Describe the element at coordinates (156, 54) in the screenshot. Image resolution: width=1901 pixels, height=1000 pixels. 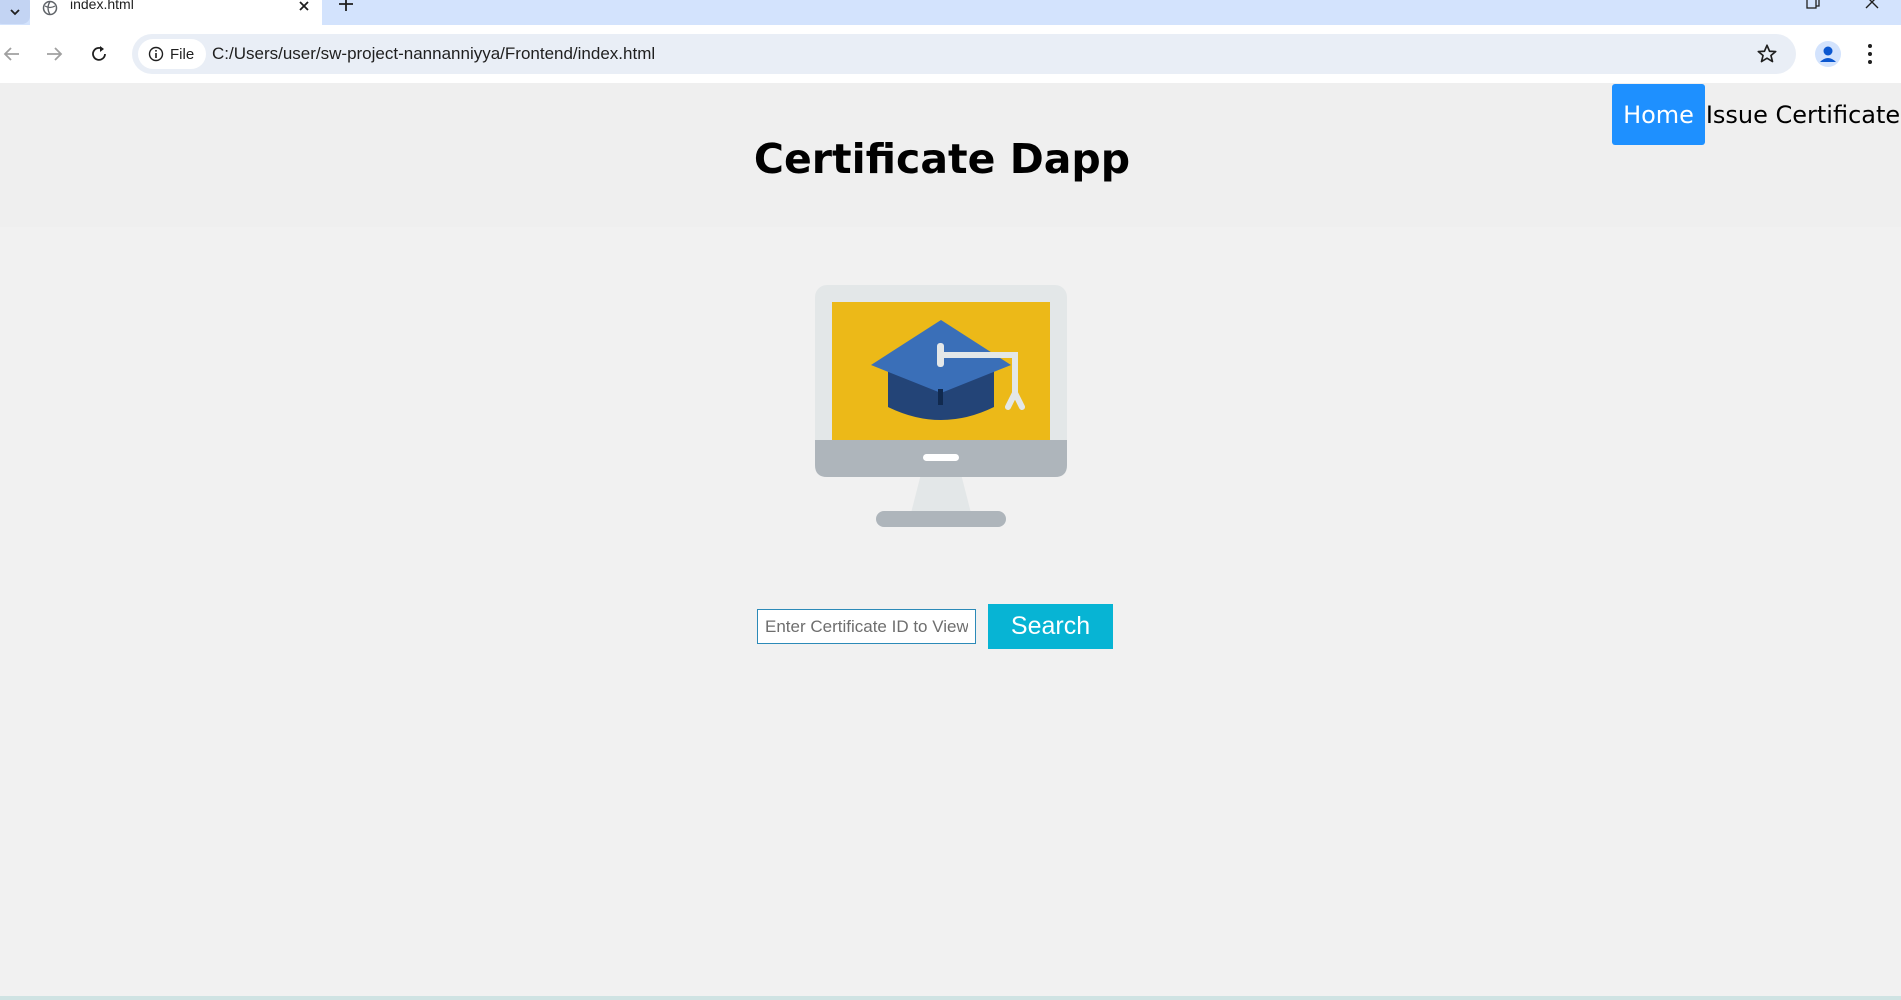
I see `info-icon` at that location.